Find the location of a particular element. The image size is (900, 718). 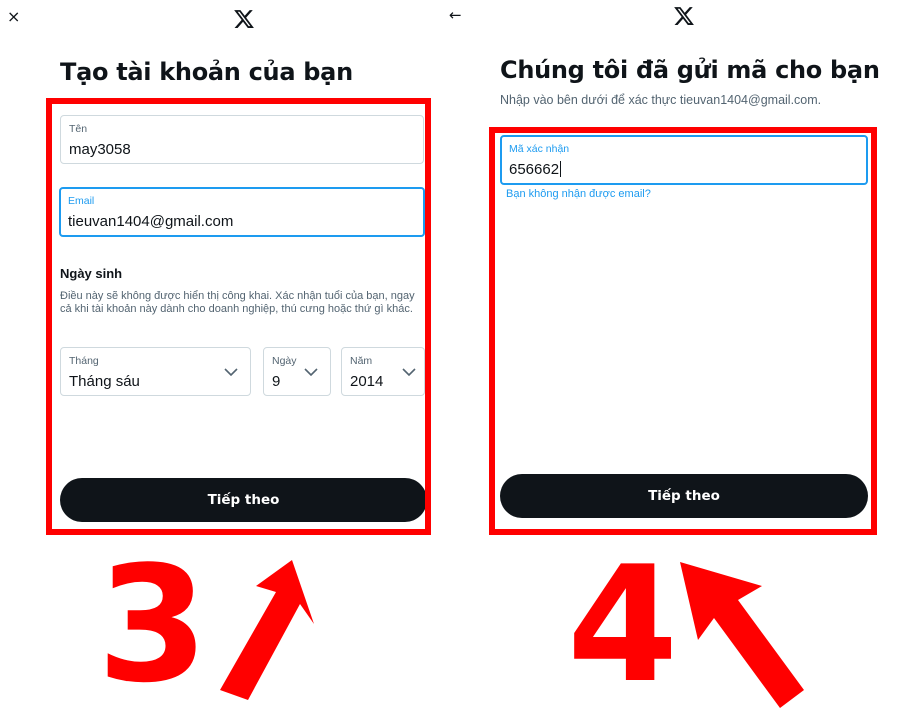

verification-code-value: 656662 is located at coordinates (535, 169).